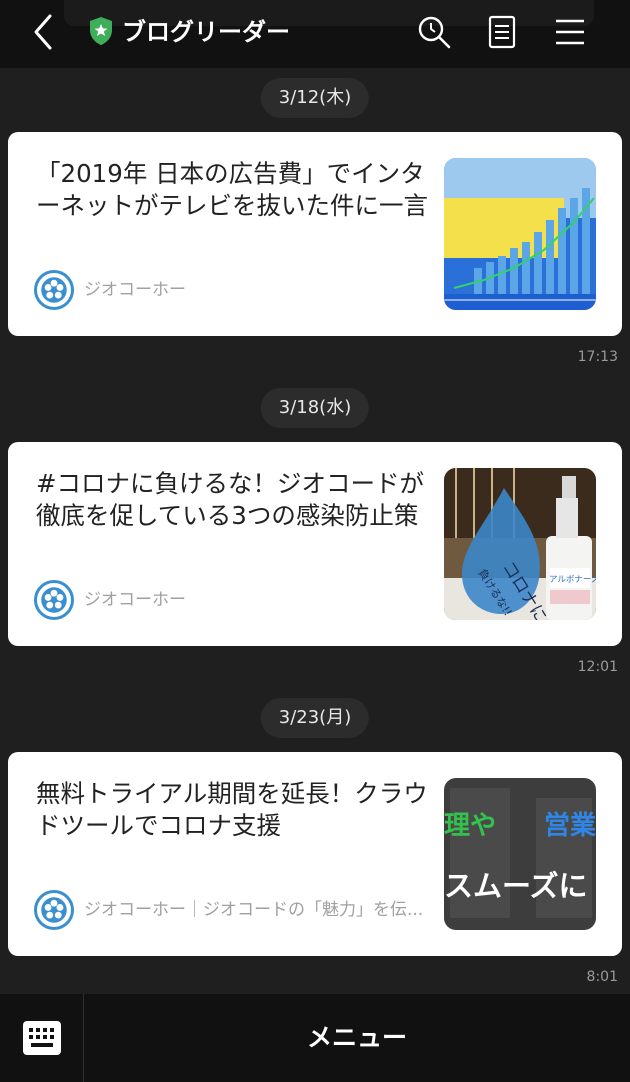  I want to click on thumb-text: 理や, so click(470, 826).